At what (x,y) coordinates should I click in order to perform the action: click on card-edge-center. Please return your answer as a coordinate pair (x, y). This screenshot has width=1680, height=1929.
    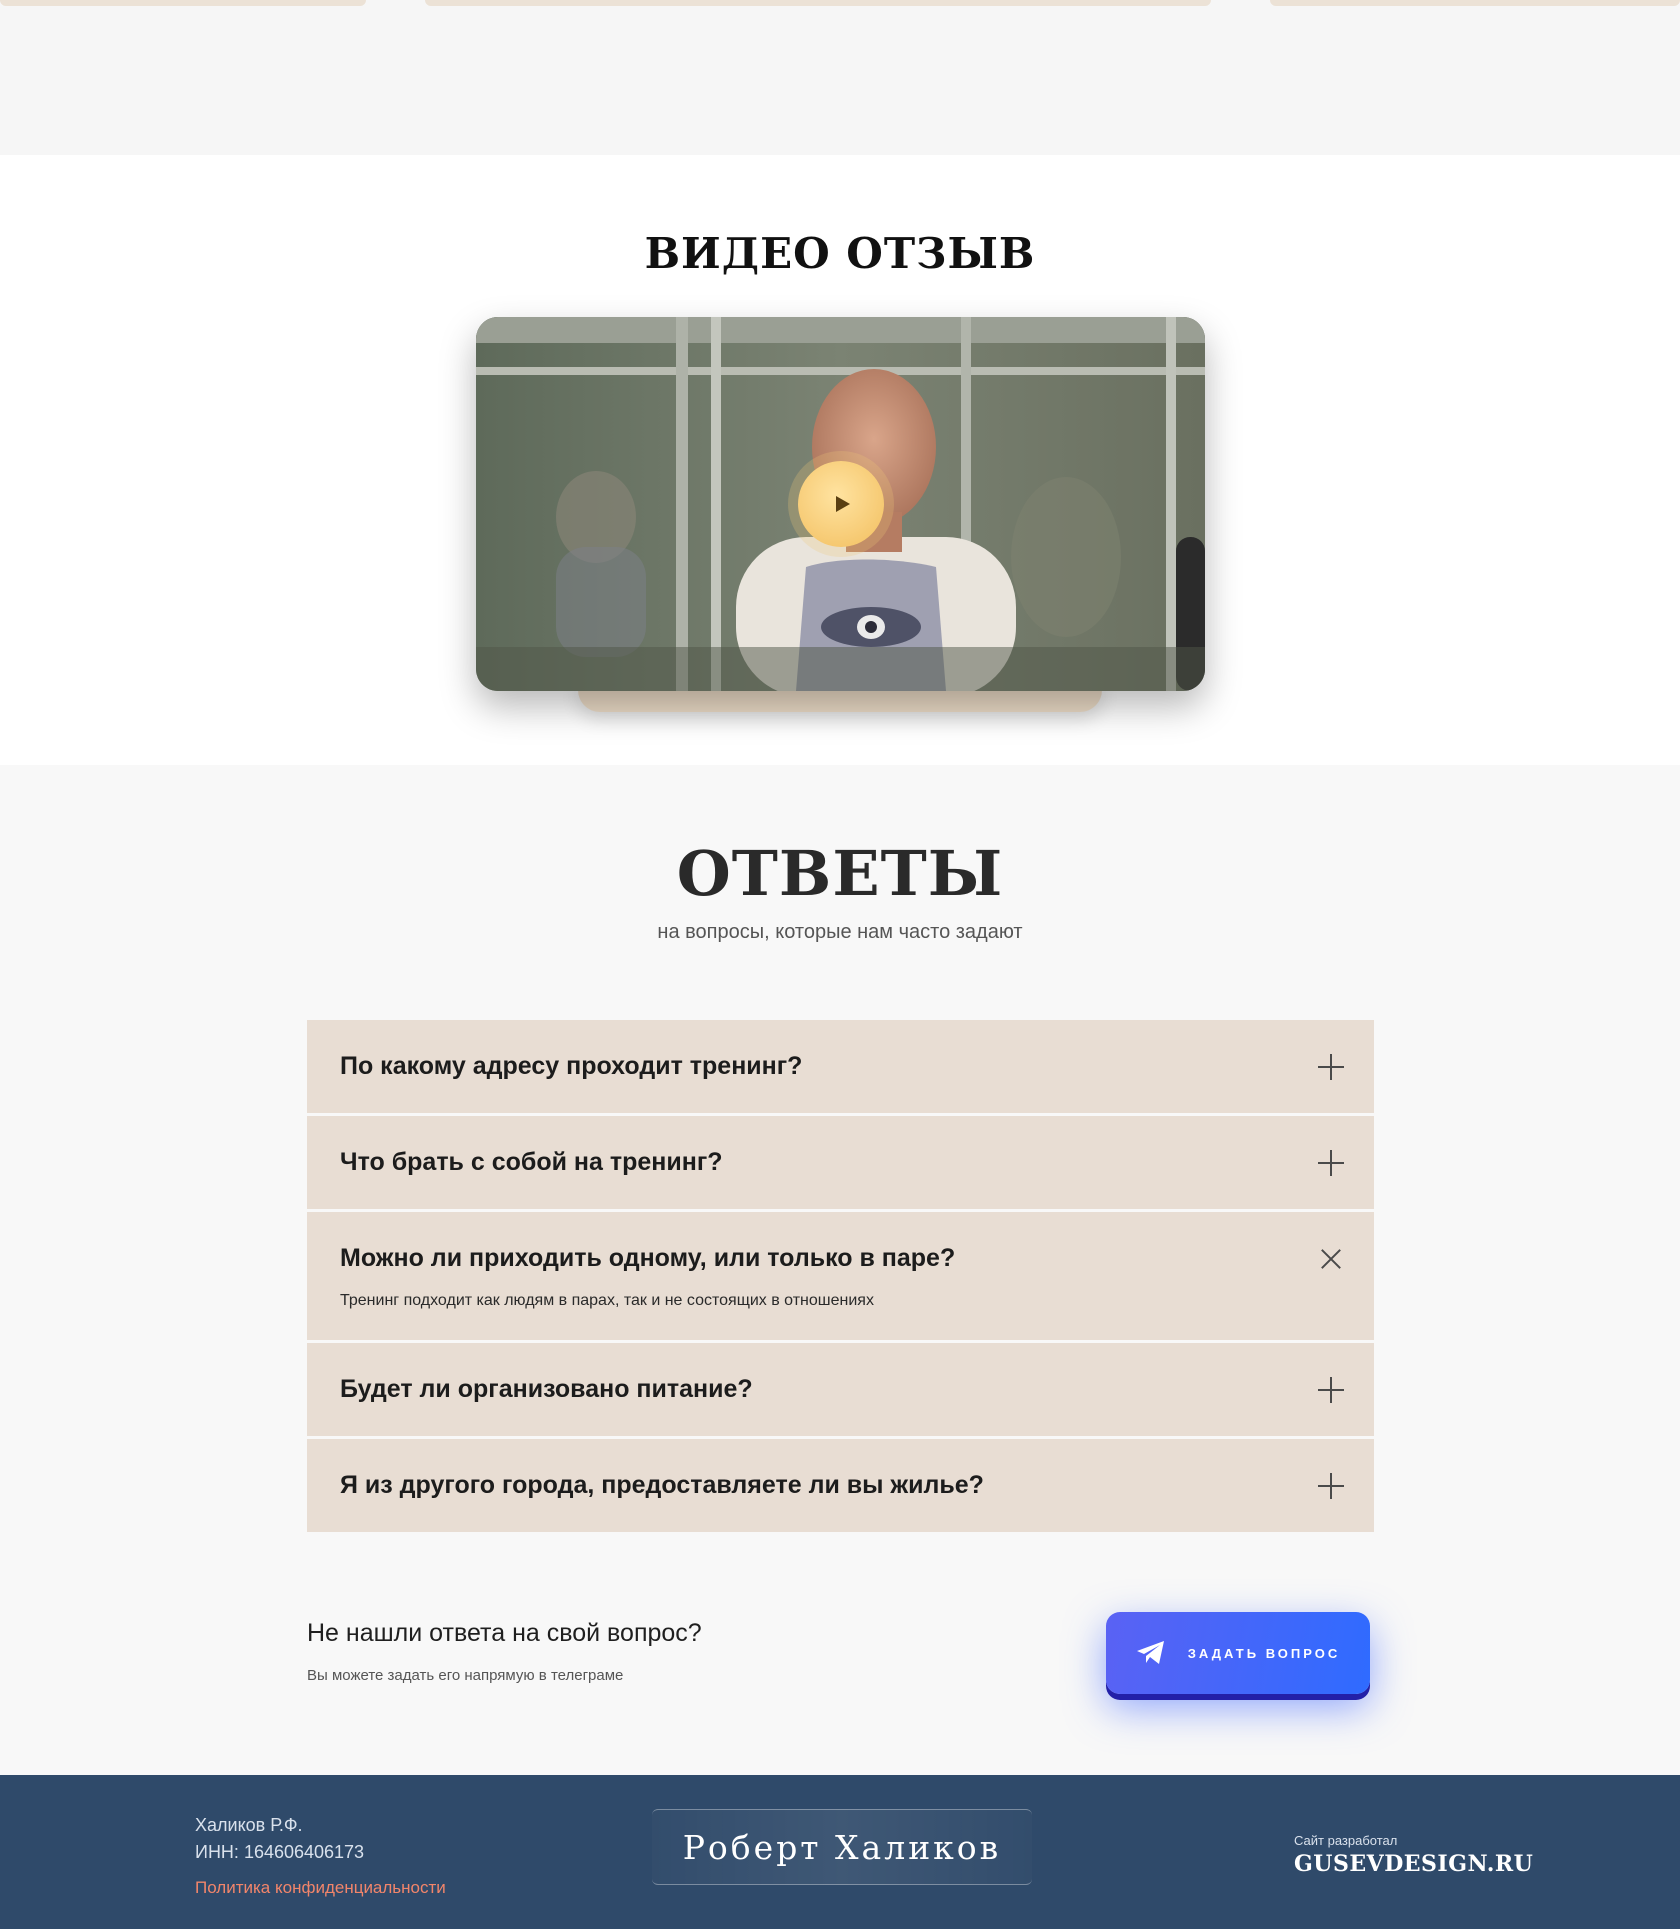
    Looking at the image, I should click on (818, 3).